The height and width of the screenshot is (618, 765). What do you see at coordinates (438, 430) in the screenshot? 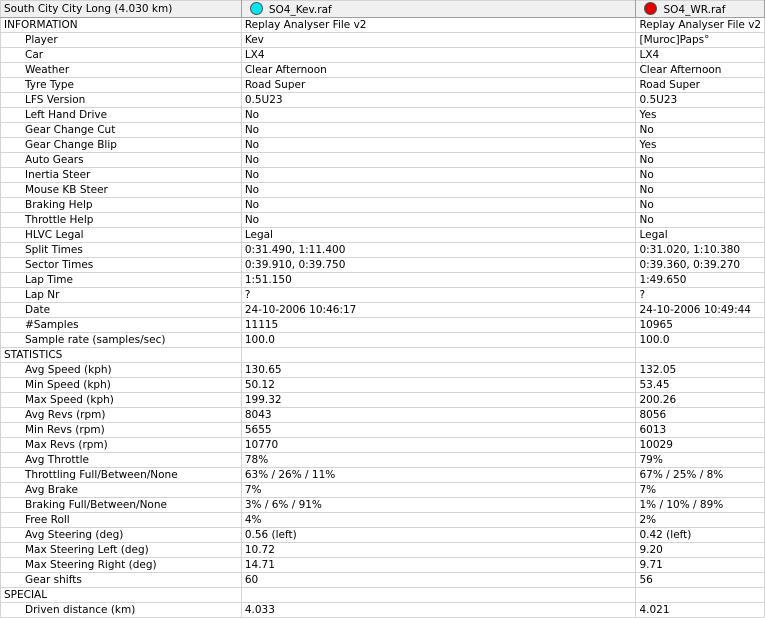
I see `file1-value: 5655` at bounding box center [438, 430].